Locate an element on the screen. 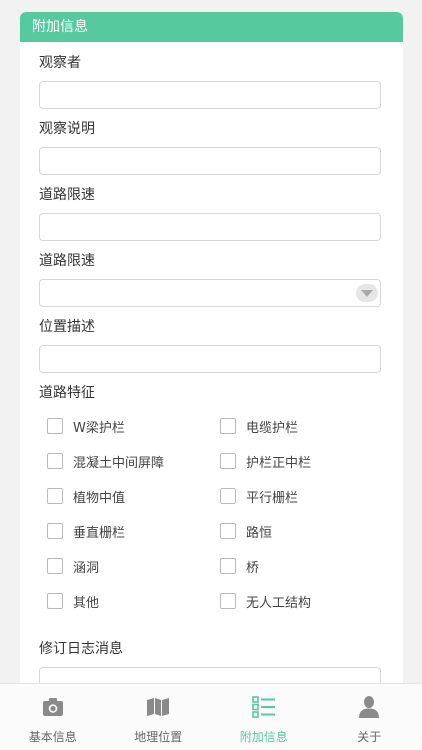 This screenshot has height=750, width=422. feature-parallel-fence: 平行栅栏 is located at coordinates (259, 496).